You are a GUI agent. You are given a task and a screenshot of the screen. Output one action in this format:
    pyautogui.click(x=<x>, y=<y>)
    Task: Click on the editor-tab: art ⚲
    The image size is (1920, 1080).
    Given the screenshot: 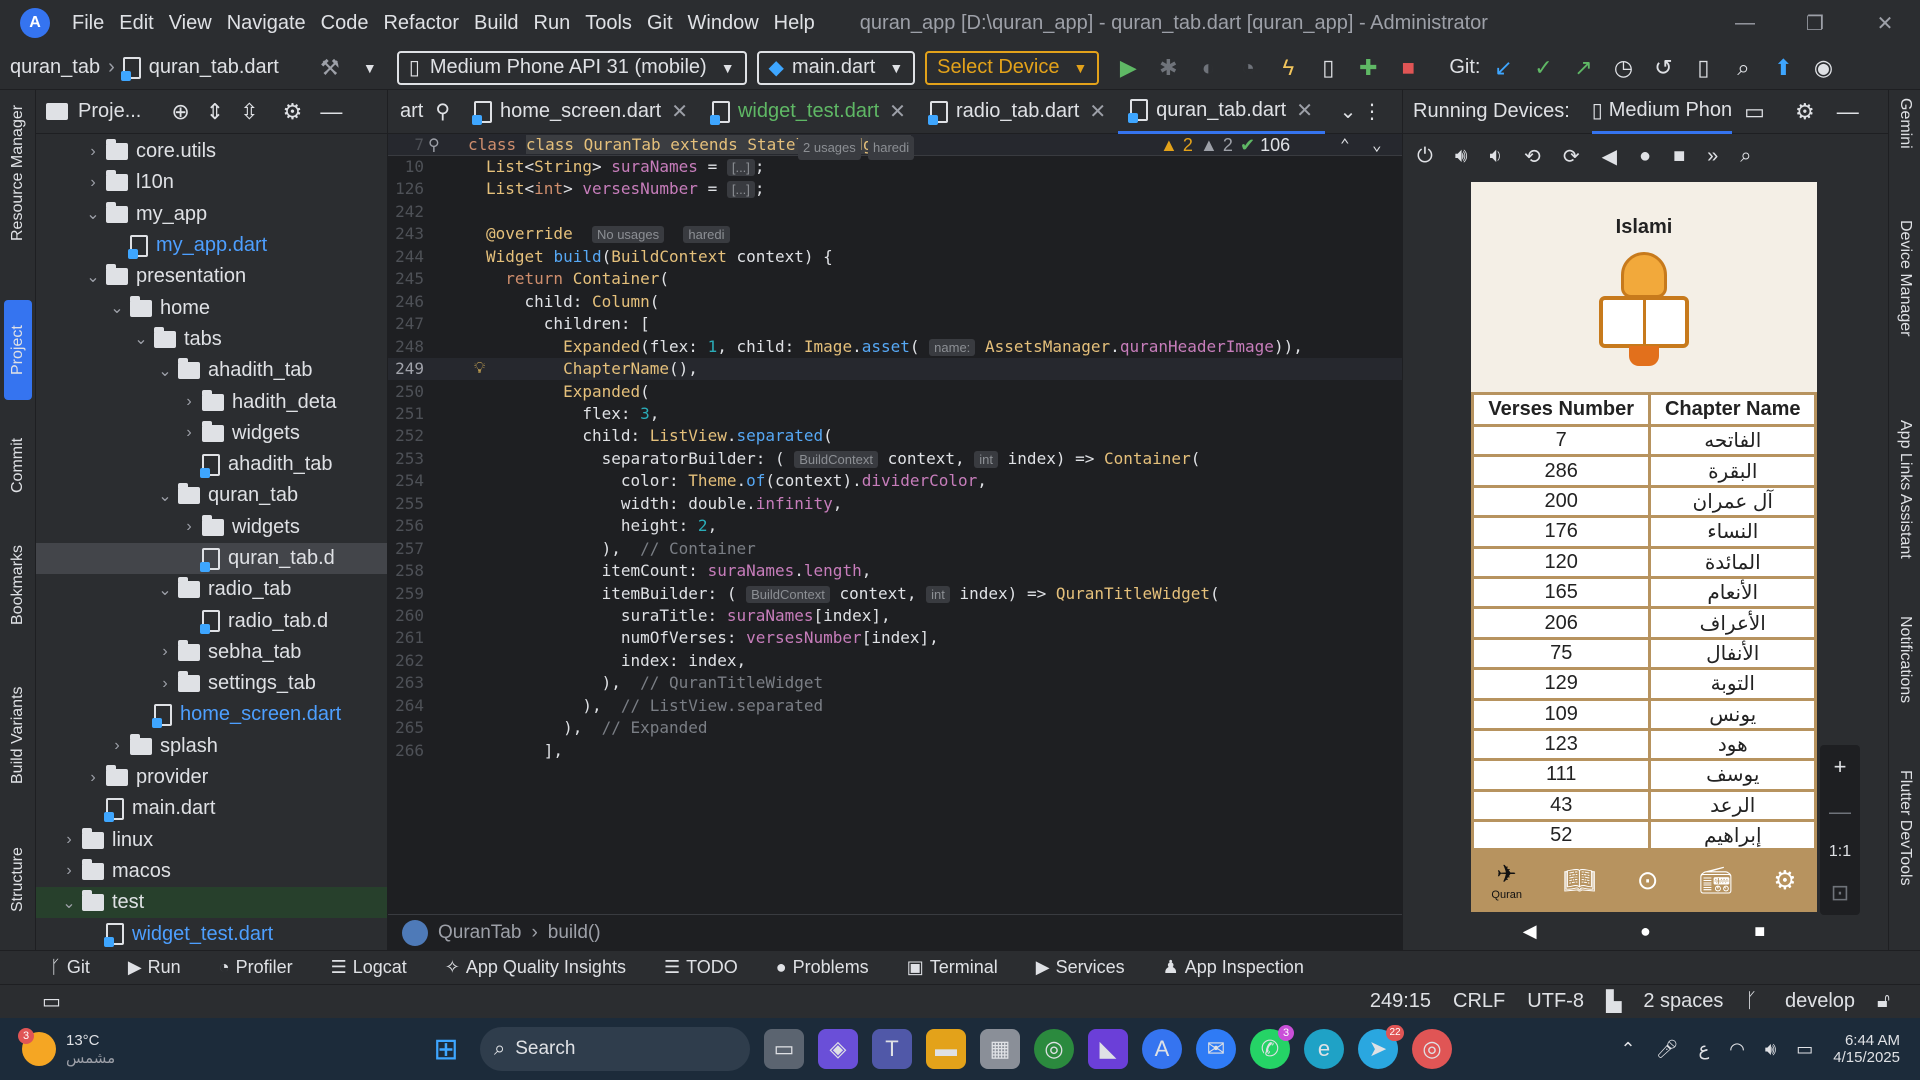 What is the action you would take?
    pyautogui.click(x=425, y=112)
    